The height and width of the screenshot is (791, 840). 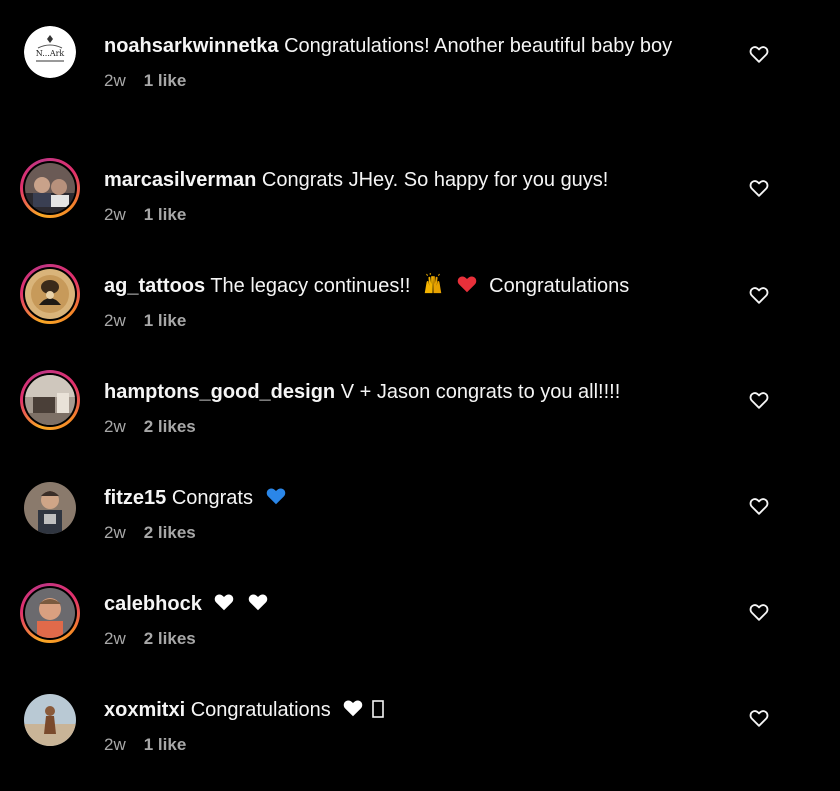 I want to click on svg-text: N...Ark, so click(x=50, y=53).